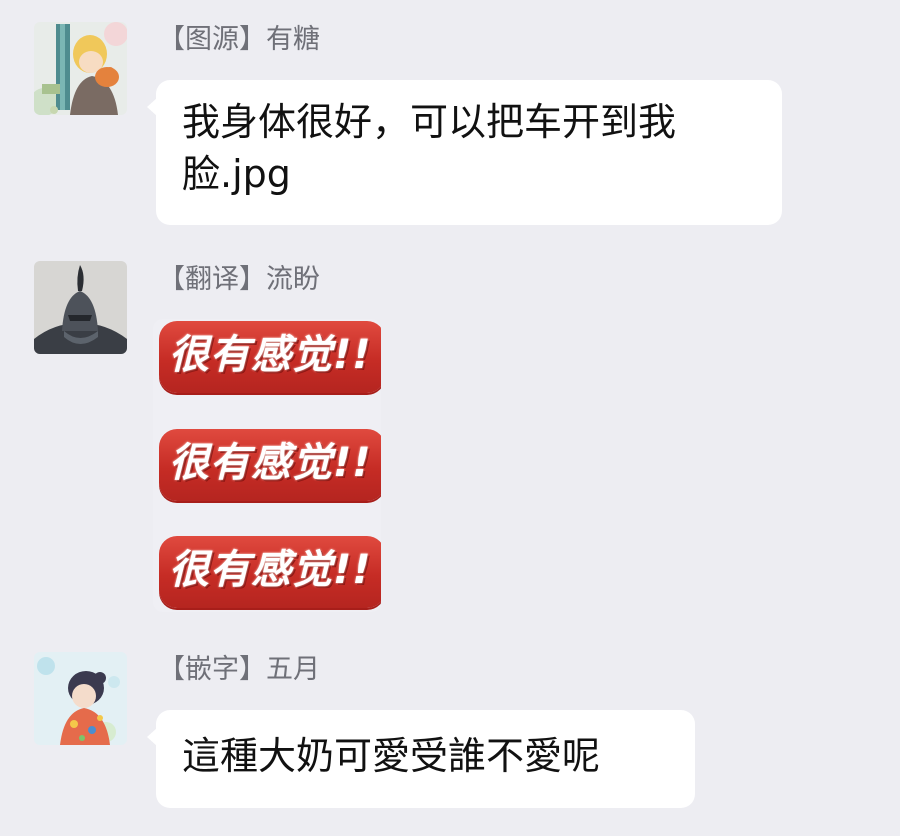 The height and width of the screenshot is (836, 900). Describe the element at coordinates (429, 122) in the screenshot. I see `message-text-line: 我身体很好，可以把车开到我` at that location.